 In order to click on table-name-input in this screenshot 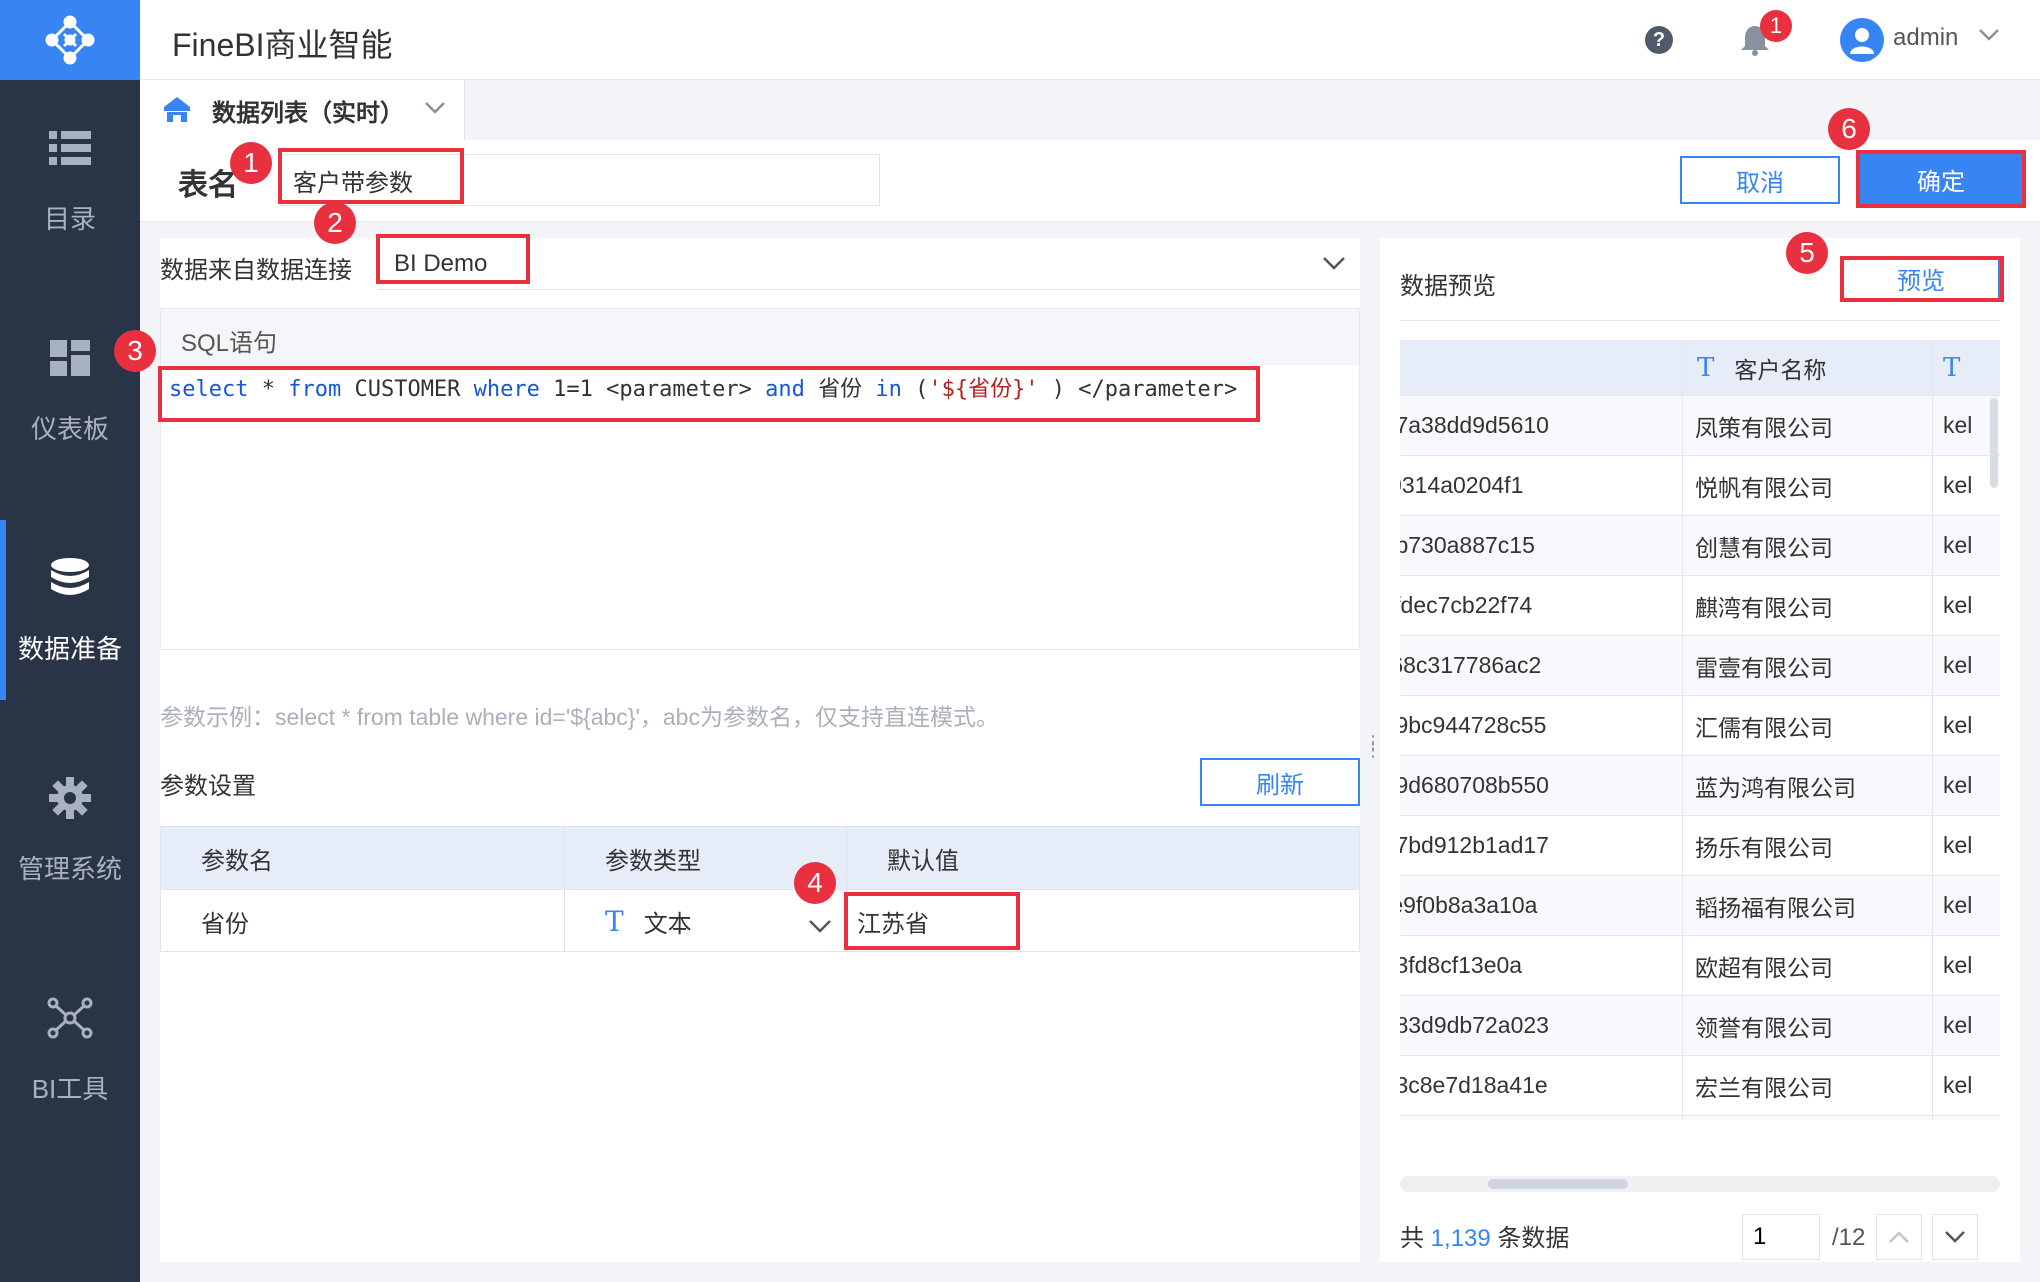, I will do `click(580, 180)`.